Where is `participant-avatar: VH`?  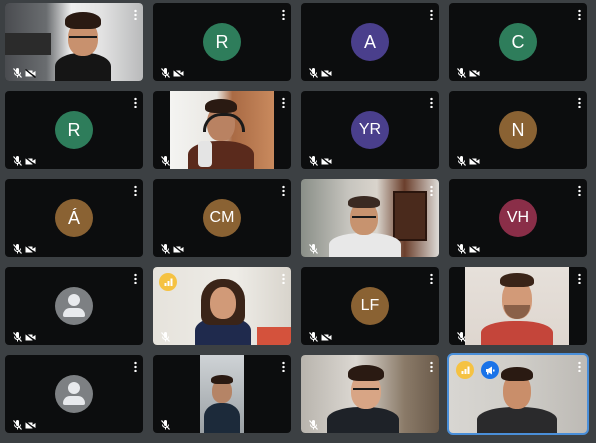 participant-avatar: VH is located at coordinates (518, 218).